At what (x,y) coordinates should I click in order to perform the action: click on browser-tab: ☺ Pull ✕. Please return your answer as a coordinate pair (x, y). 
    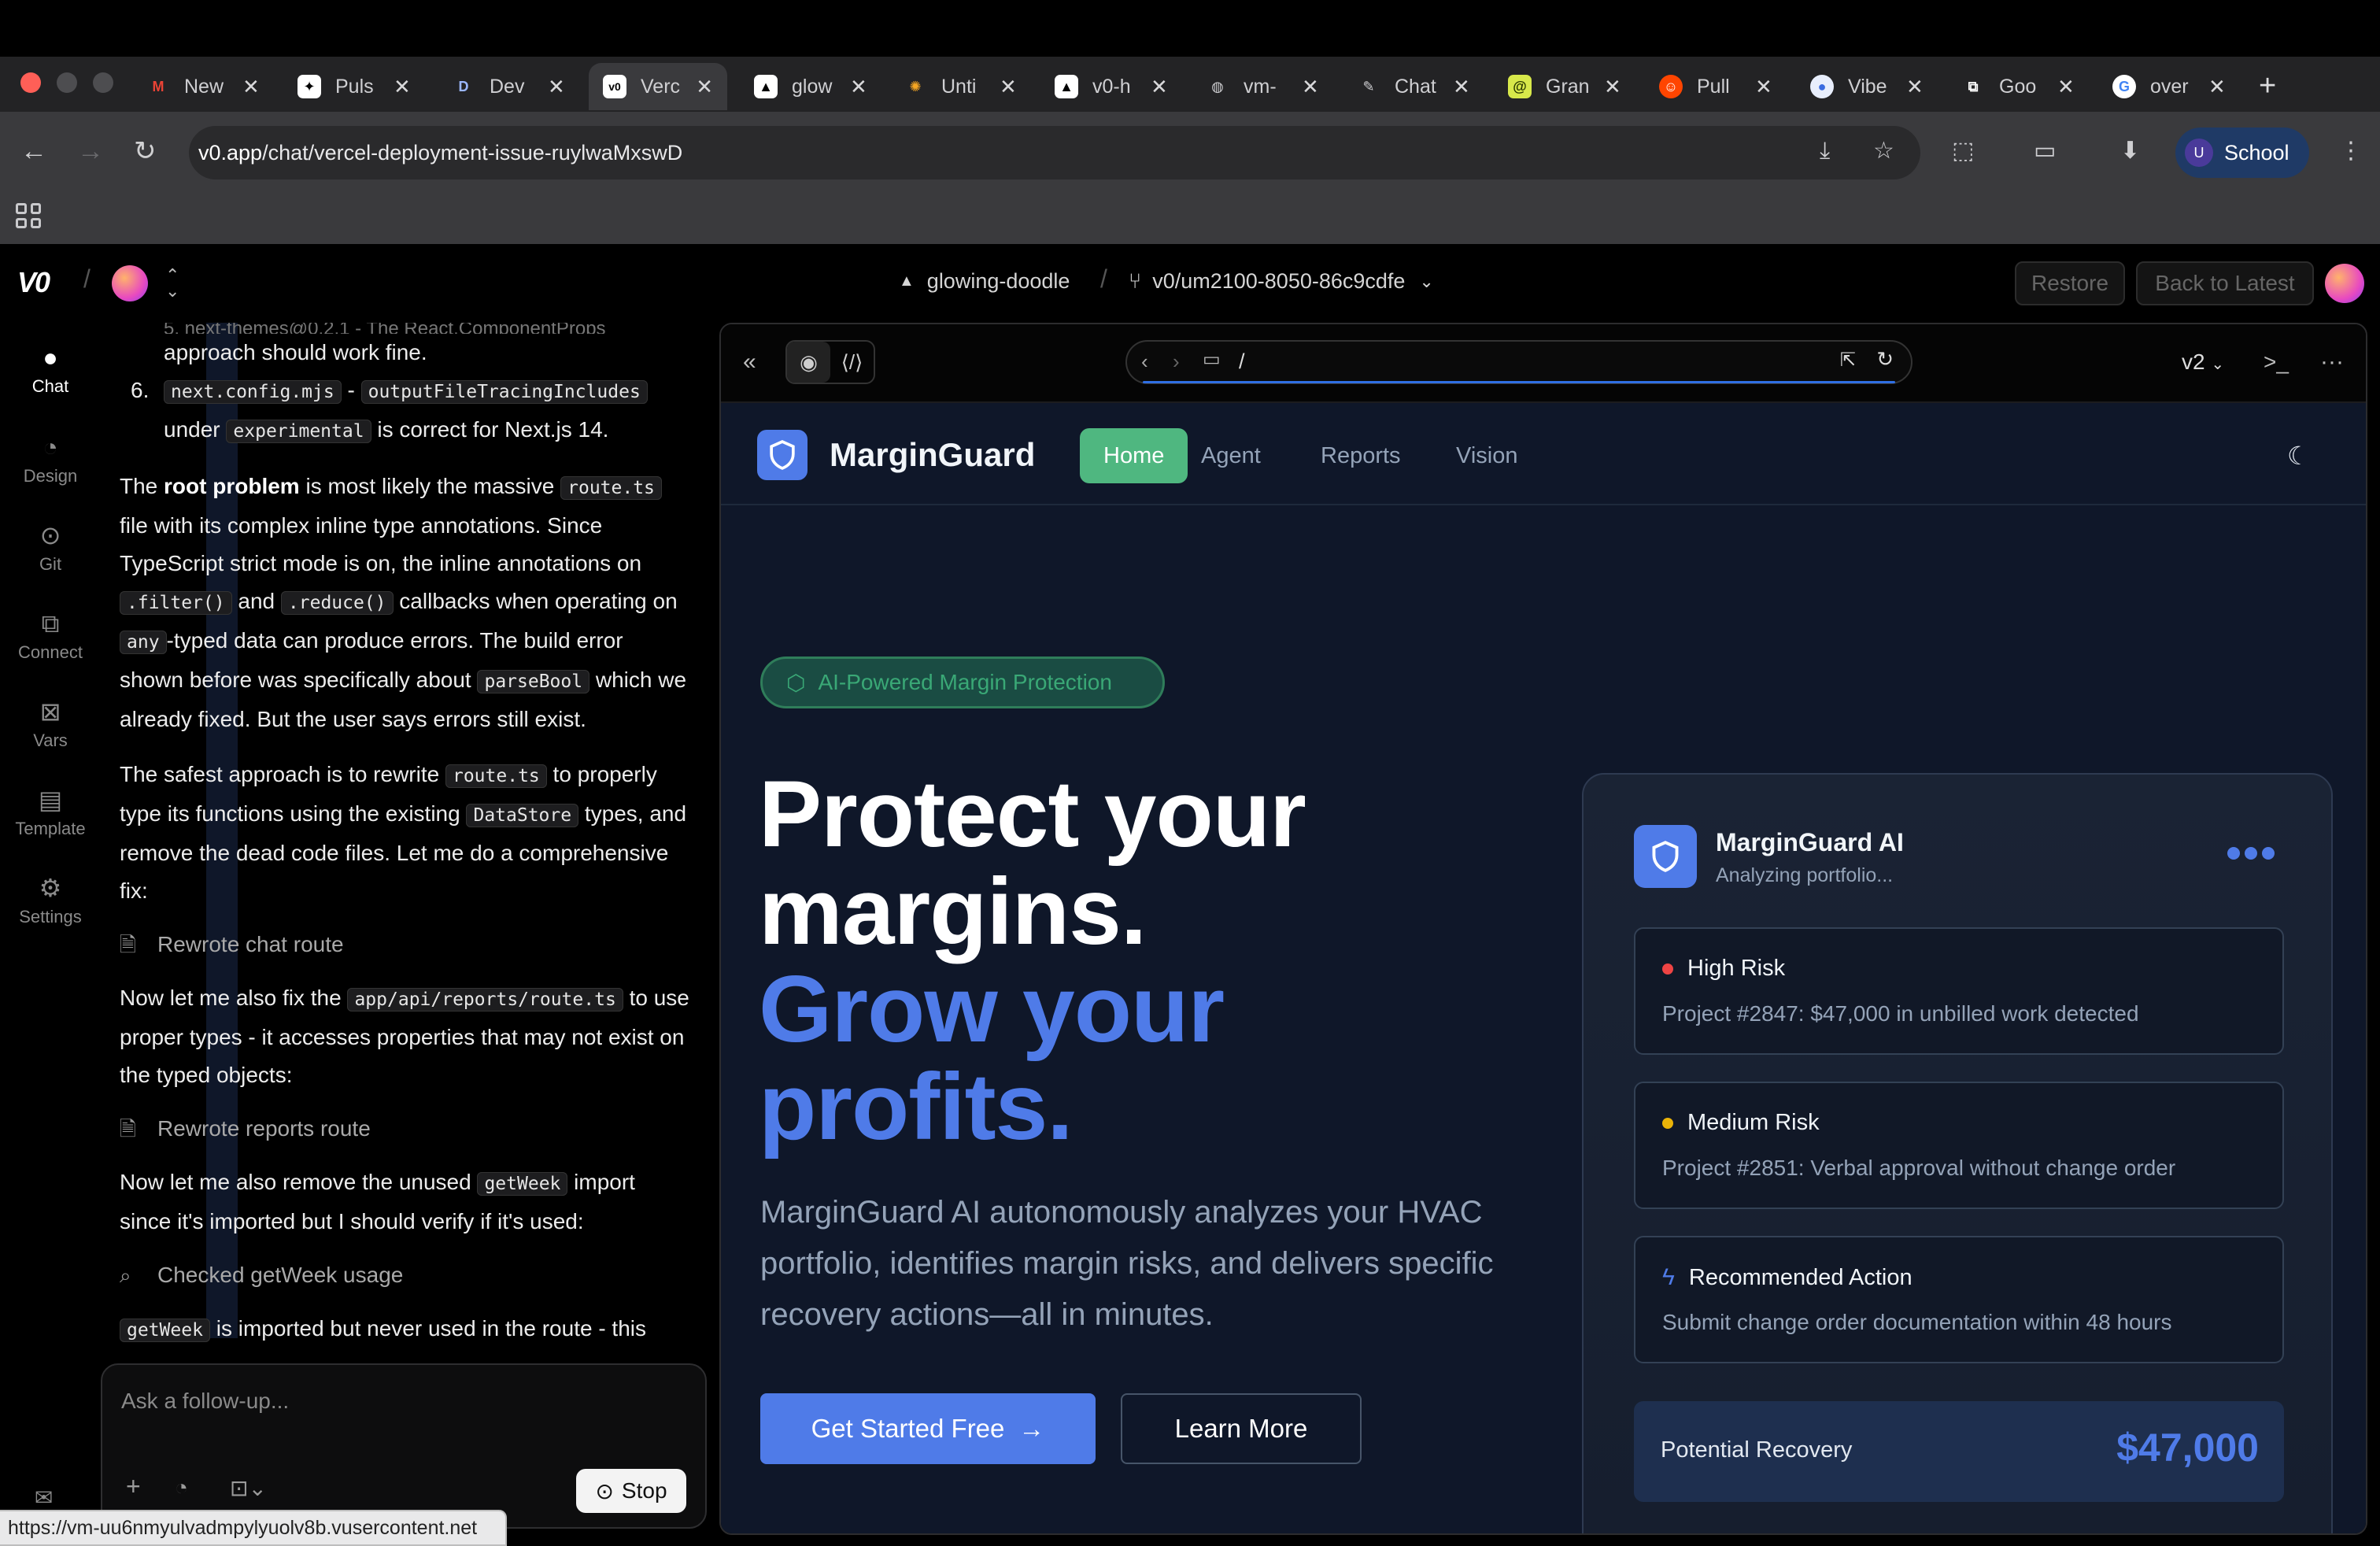
    Looking at the image, I should click on (1716, 86).